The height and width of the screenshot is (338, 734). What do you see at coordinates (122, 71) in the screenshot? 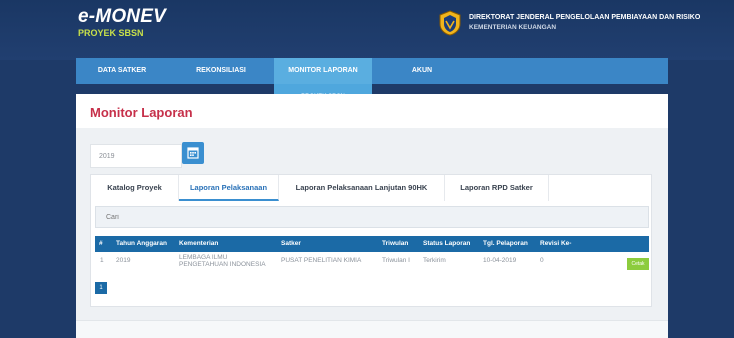
I see `nav-data-satker: DATA SATKER` at bounding box center [122, 71].